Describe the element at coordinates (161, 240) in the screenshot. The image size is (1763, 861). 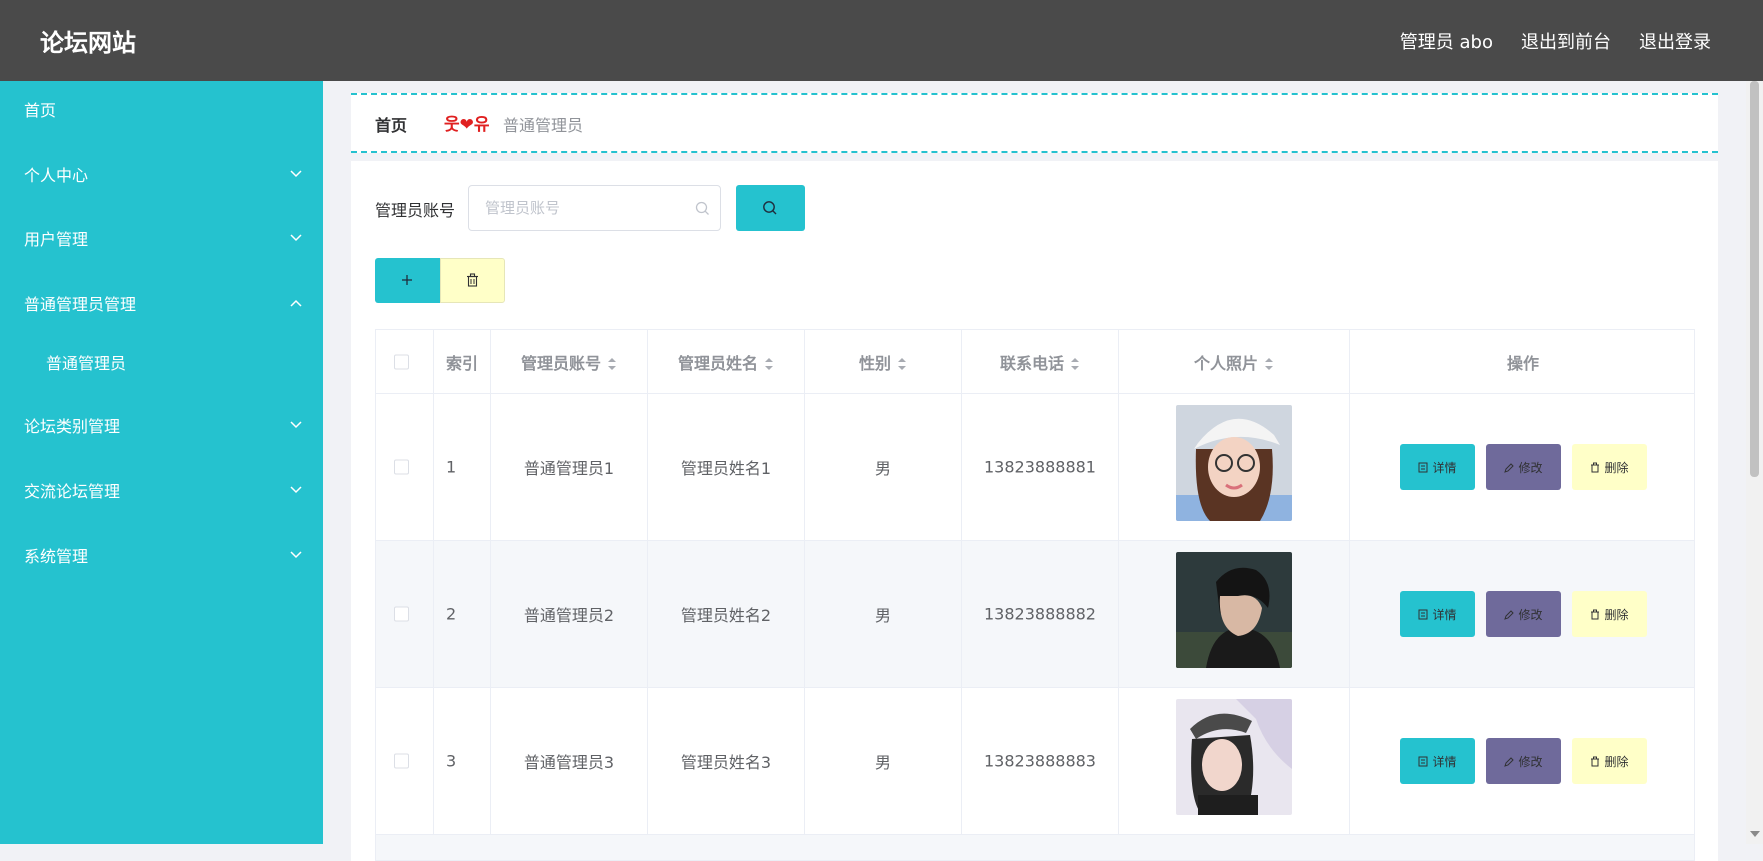
I see `sidebar-item-user-management: 用户管理` at that location.